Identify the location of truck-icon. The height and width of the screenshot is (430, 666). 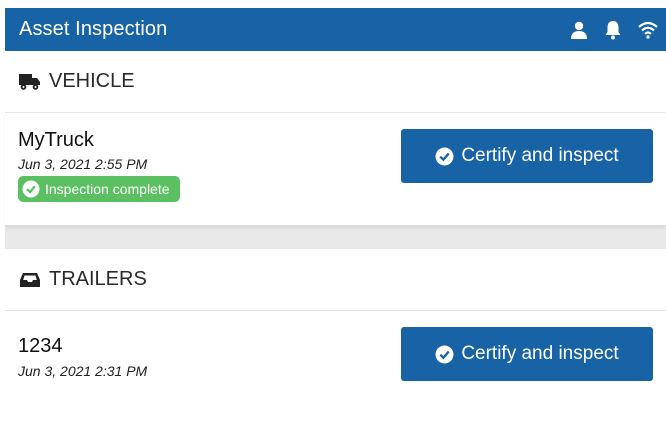
(30, 82).